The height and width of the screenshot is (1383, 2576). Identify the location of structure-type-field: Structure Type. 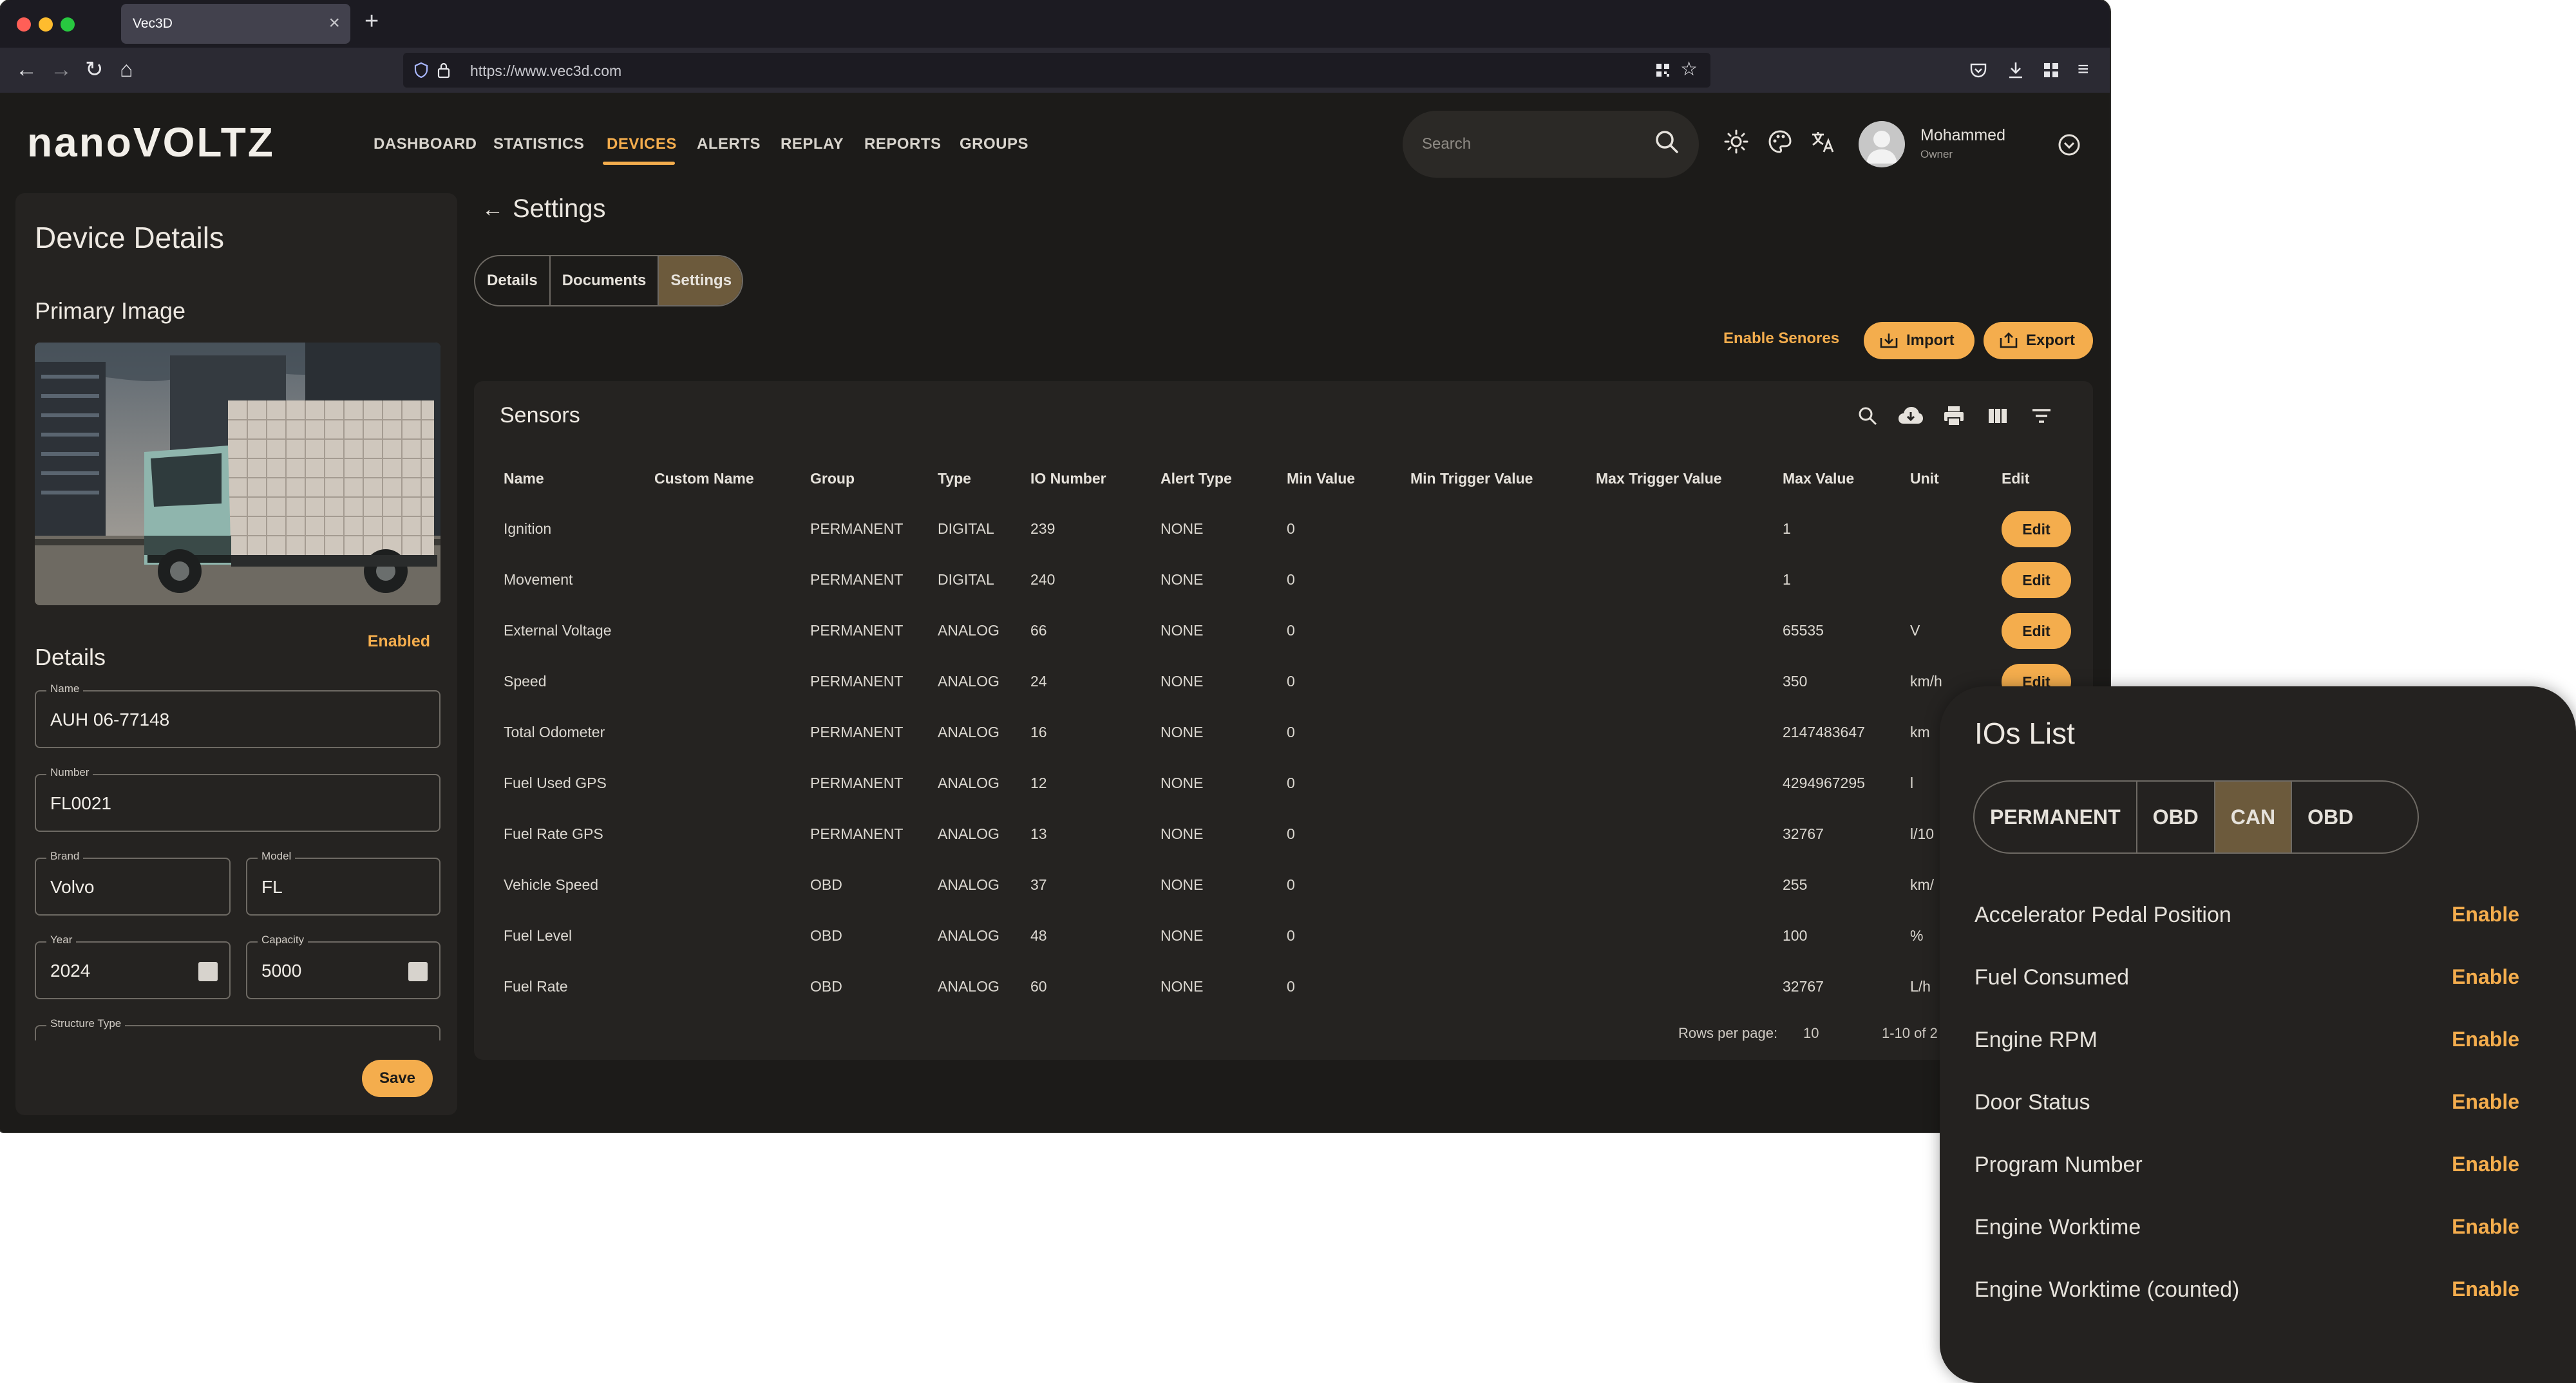
(238, 1028).